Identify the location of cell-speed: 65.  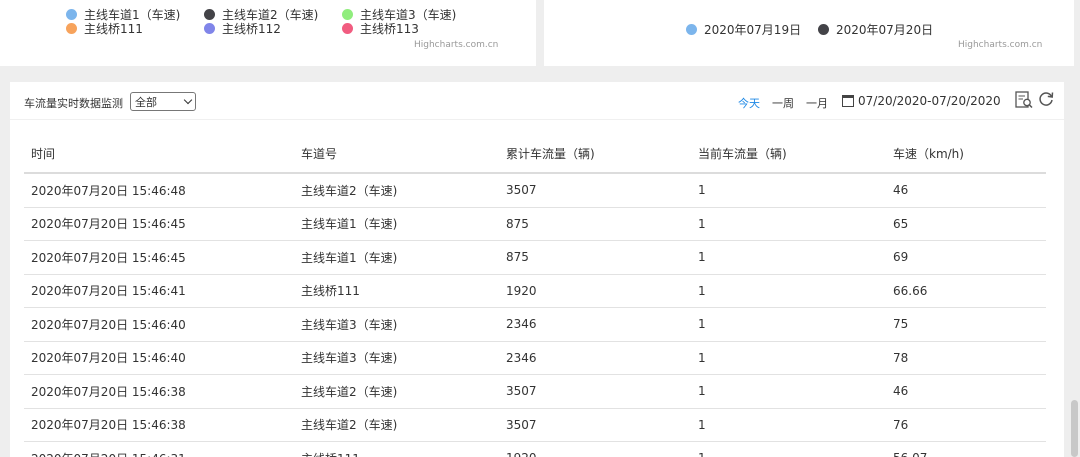
(901, 223).